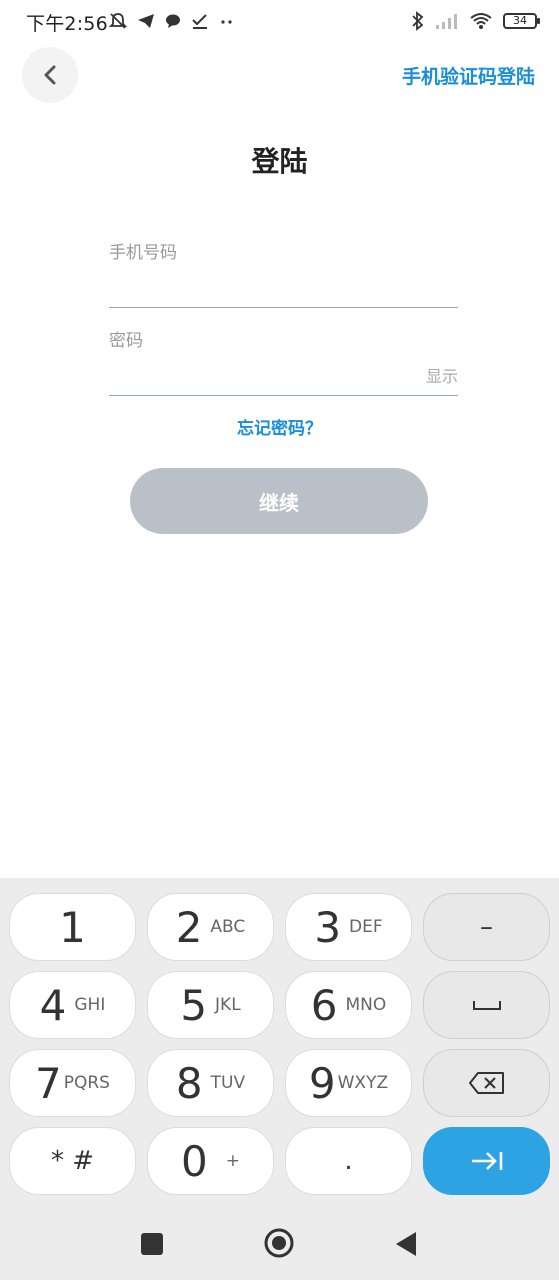  I want to click on chat-icon, so click(173, 21).